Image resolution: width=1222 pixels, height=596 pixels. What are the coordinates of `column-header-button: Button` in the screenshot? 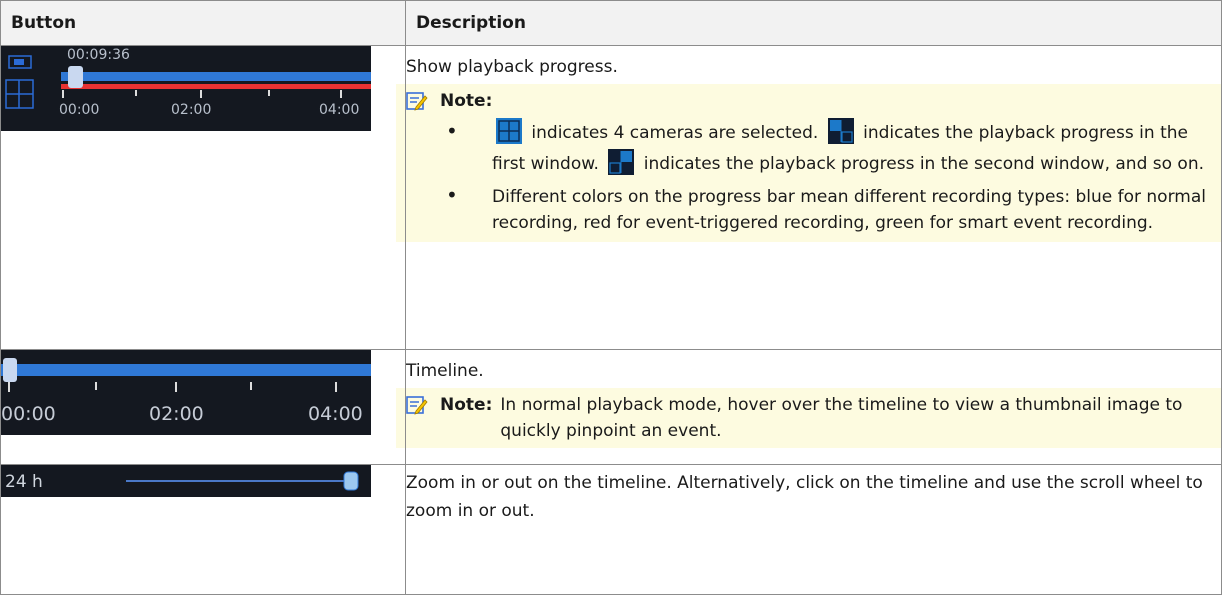 It's located at (203, 23).